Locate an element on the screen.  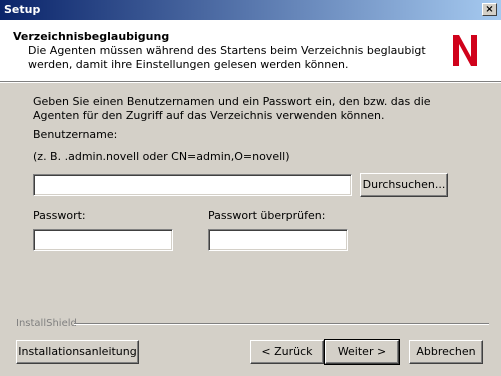
installation-guide-button: Installationsanleitung is located at coordinates (77, 352).